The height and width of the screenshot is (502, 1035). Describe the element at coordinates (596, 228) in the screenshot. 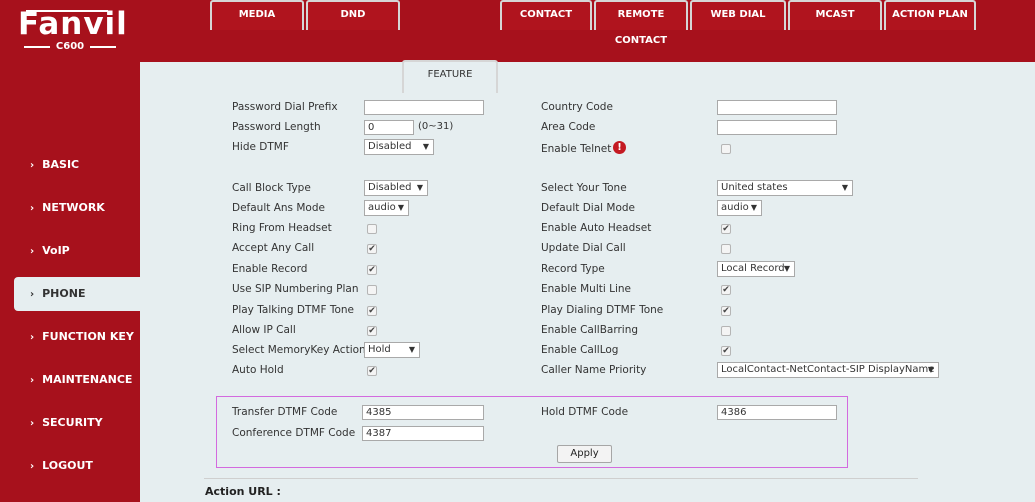

I see `enable-auto-headset-label: Enable Auto Headset` at that location.